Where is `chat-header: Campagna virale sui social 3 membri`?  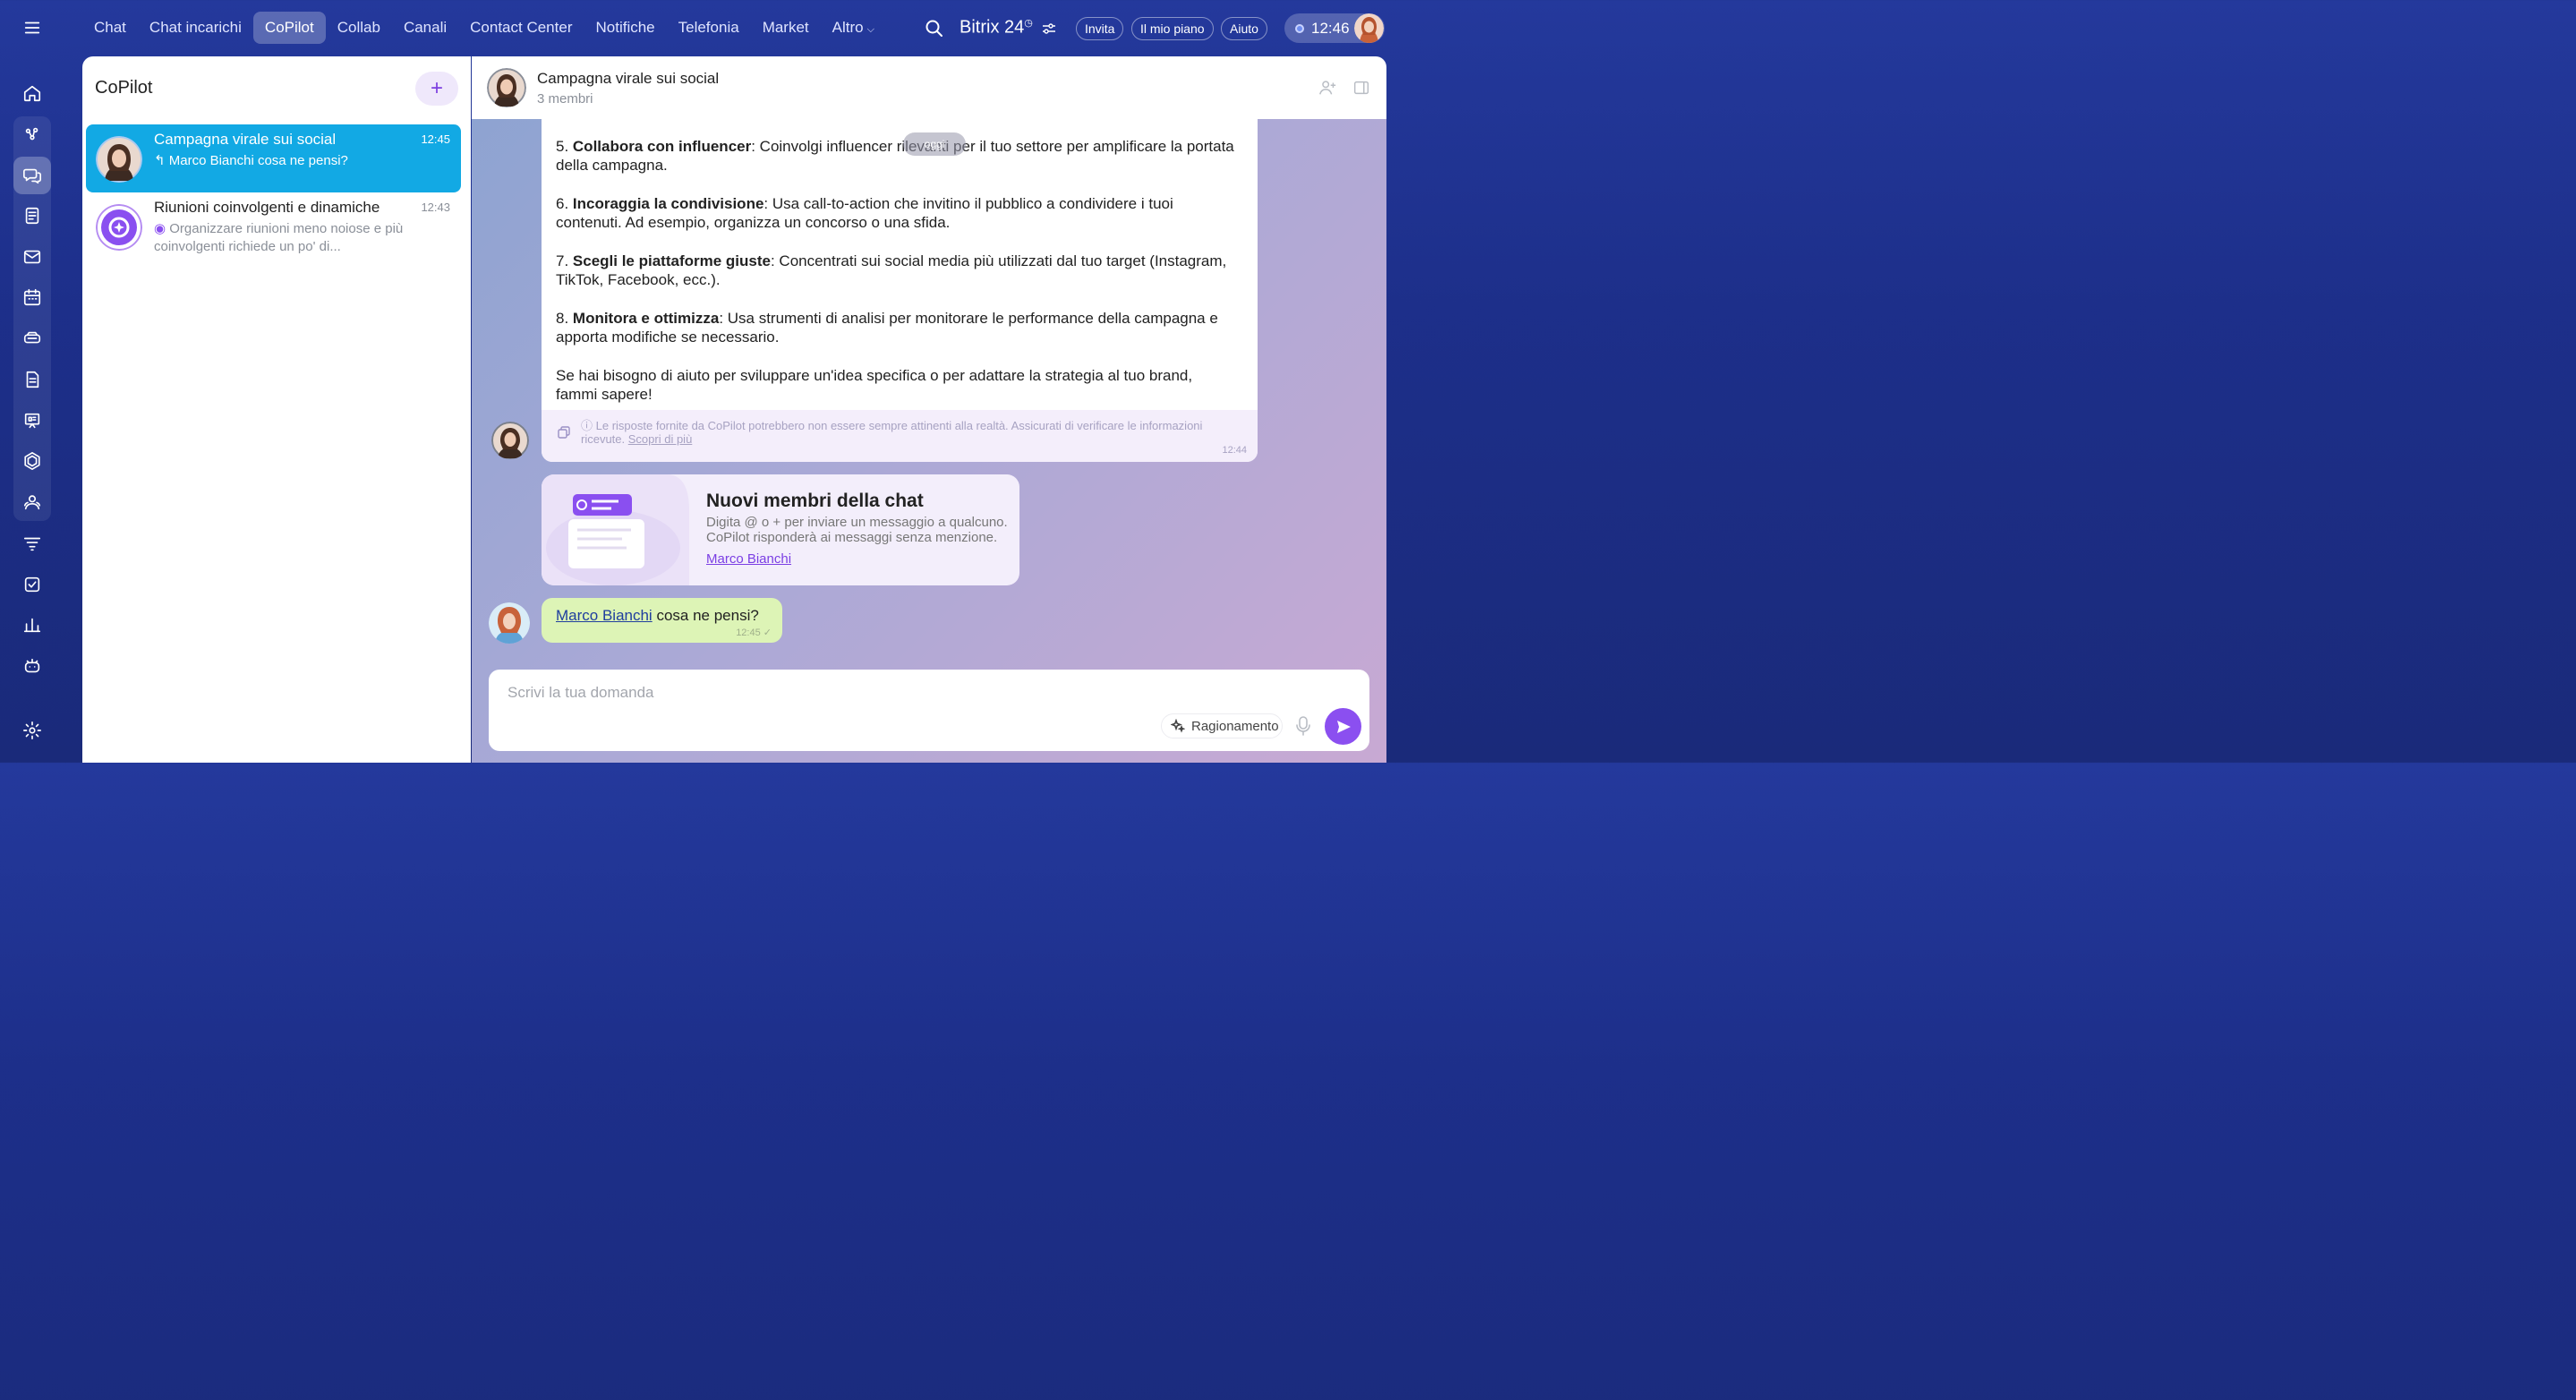 chat-header: Campagna virale sui social 3 membri is located at coordinates (929, 87).